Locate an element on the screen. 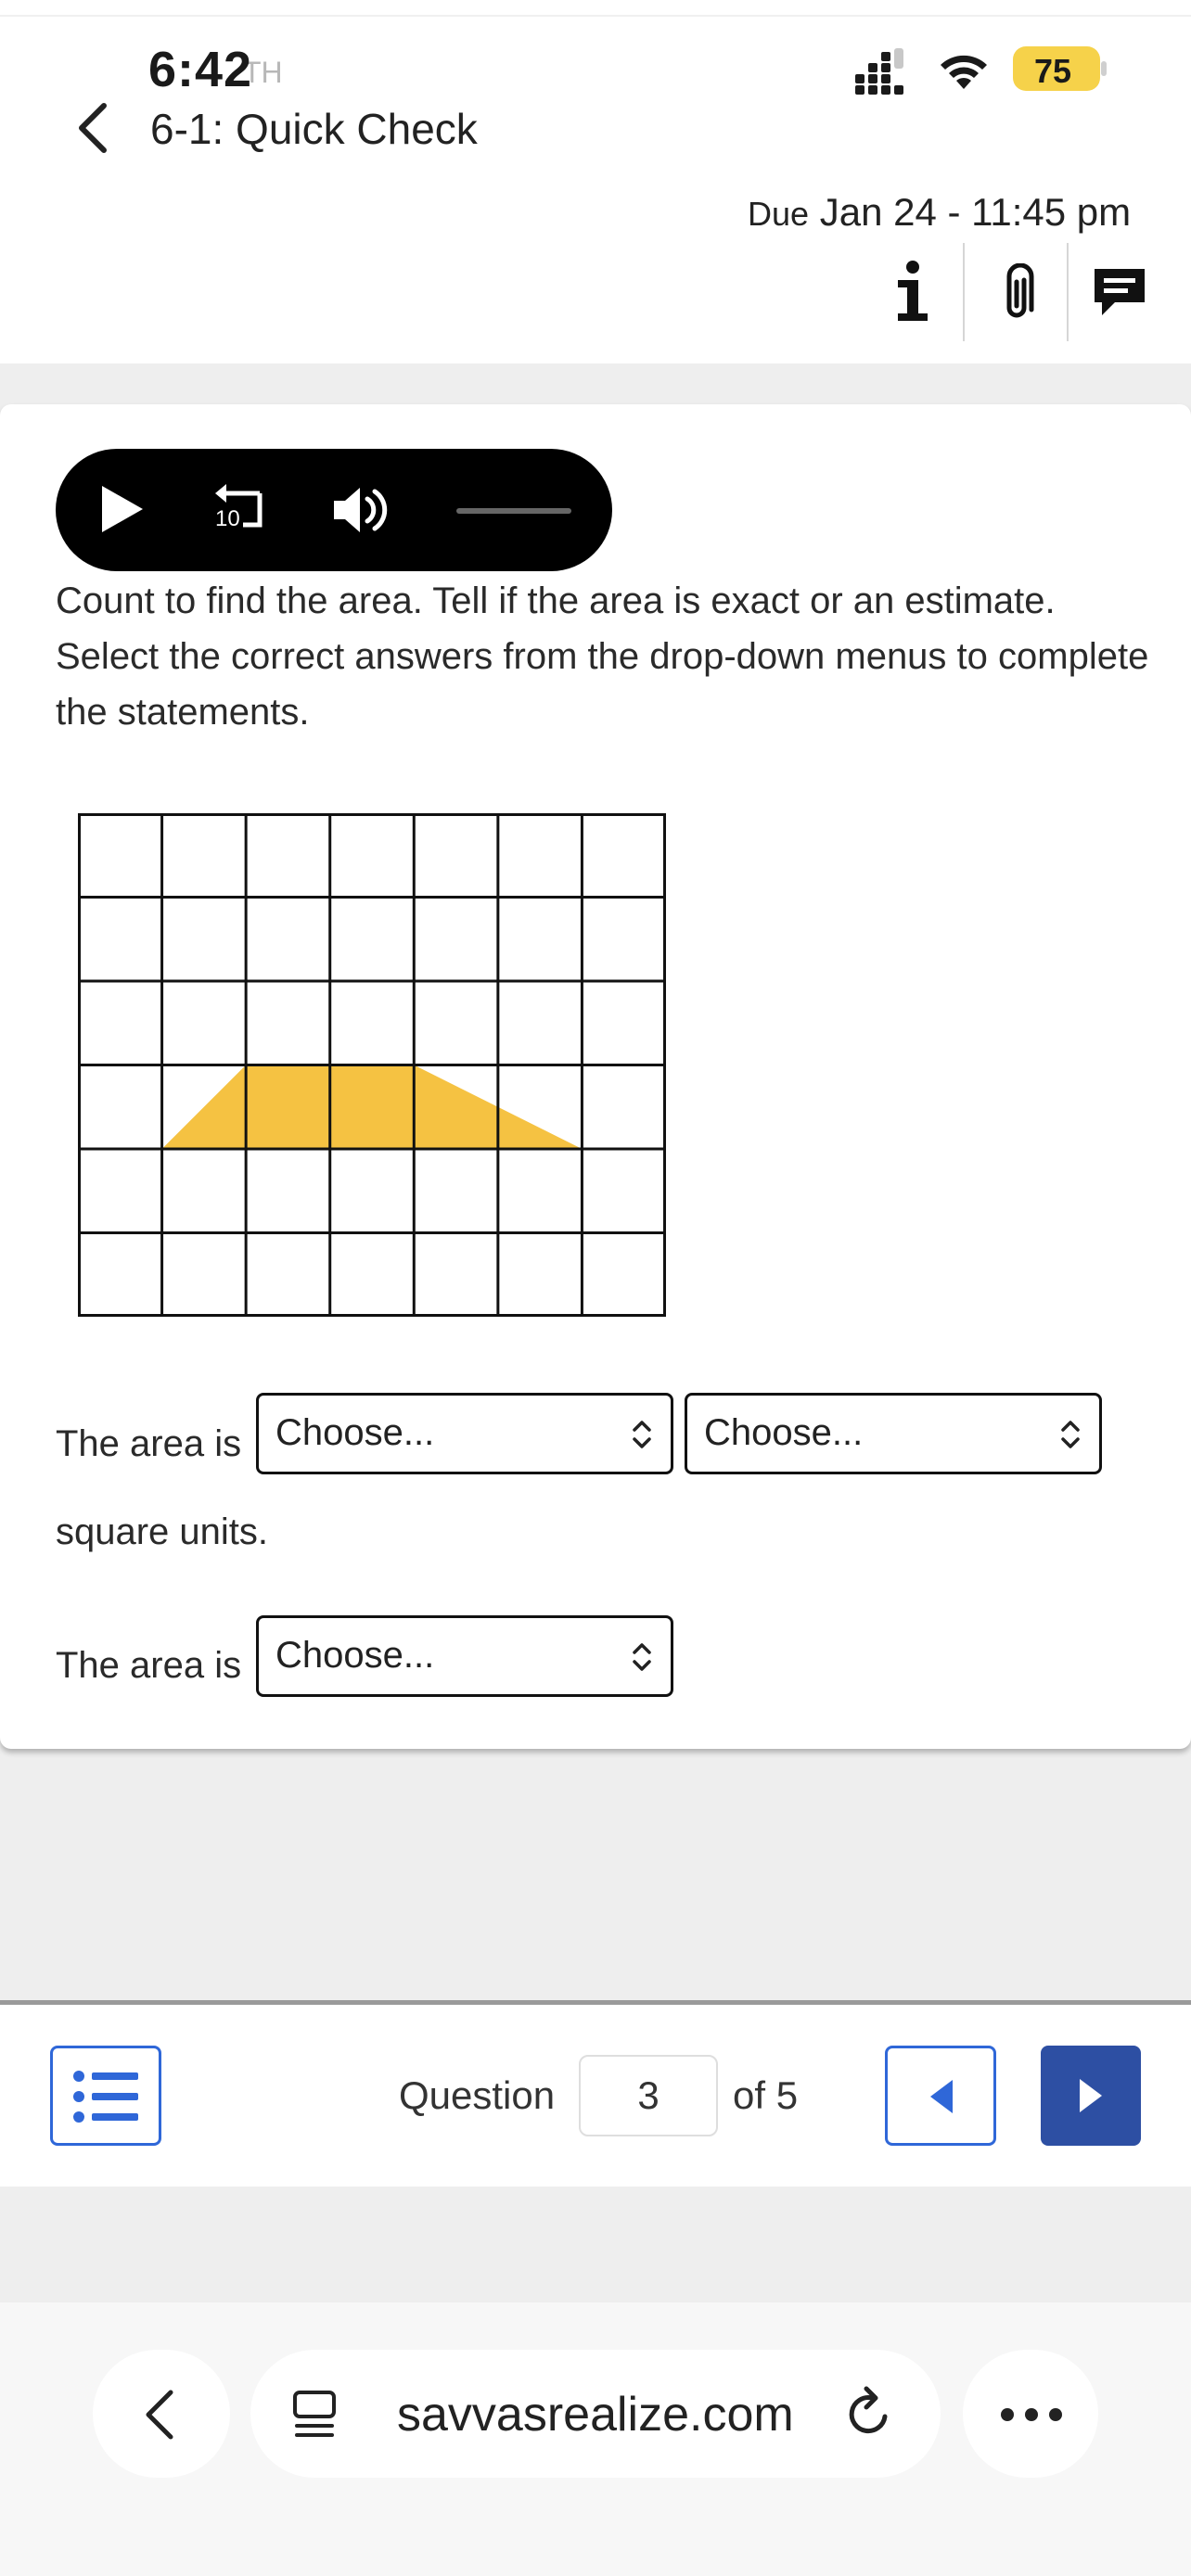 This screenshot has height=2576, width=1191. play-icon is located at coordinates (122, 509).